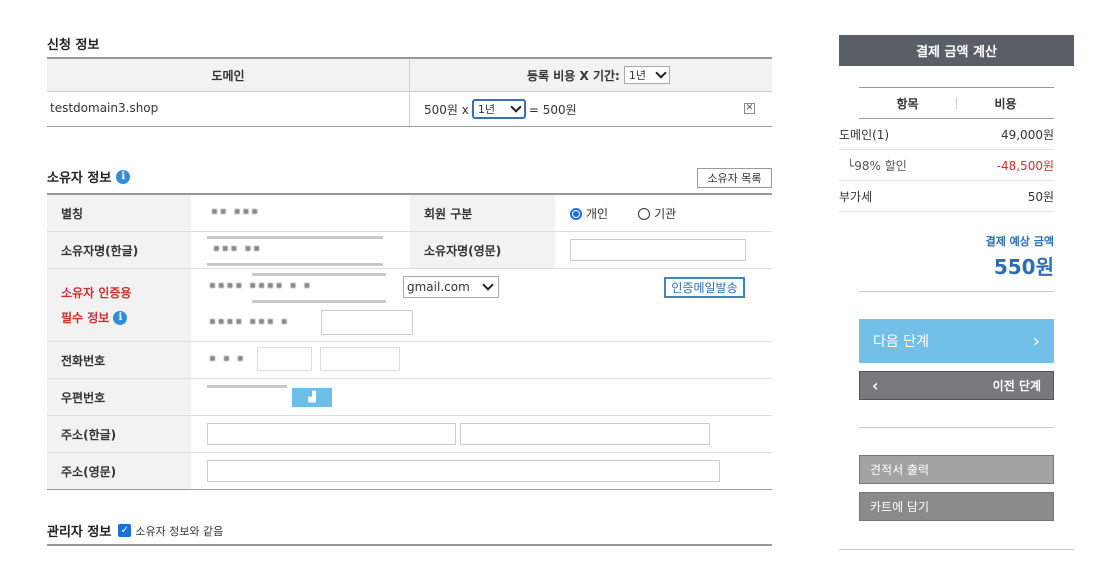  Describe the element at coordinates (734, 178) in the screenshot. I see `owner-list-button: 소유자 목록` at that location.